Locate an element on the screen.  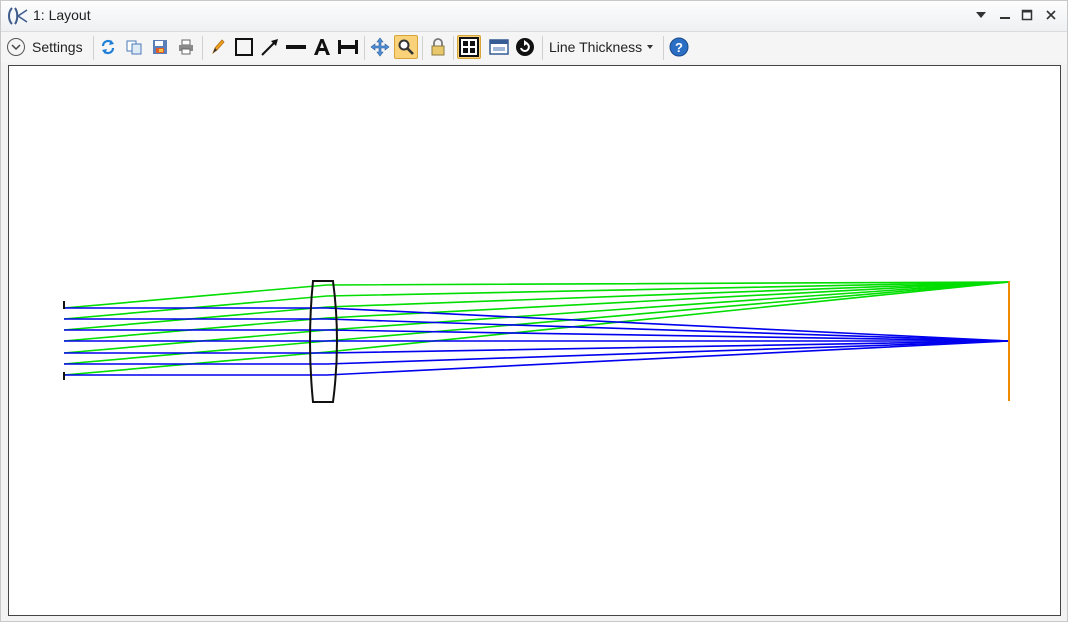
window-icon is located at coordinates (499, 47).